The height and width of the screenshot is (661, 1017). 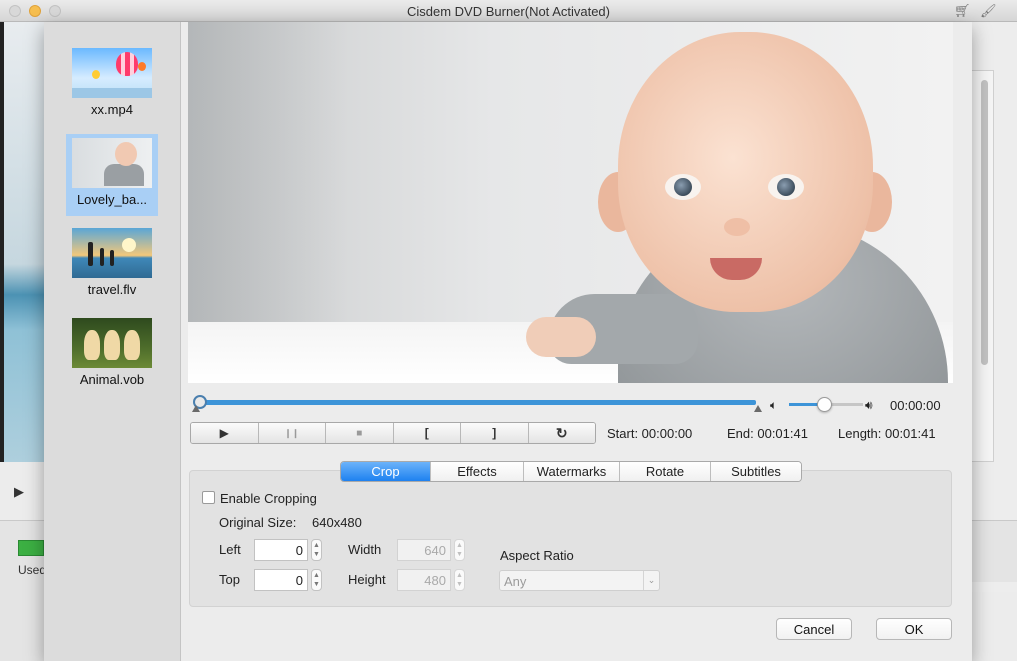 I want to click on top-field: 0, so click(x=281, y=580).